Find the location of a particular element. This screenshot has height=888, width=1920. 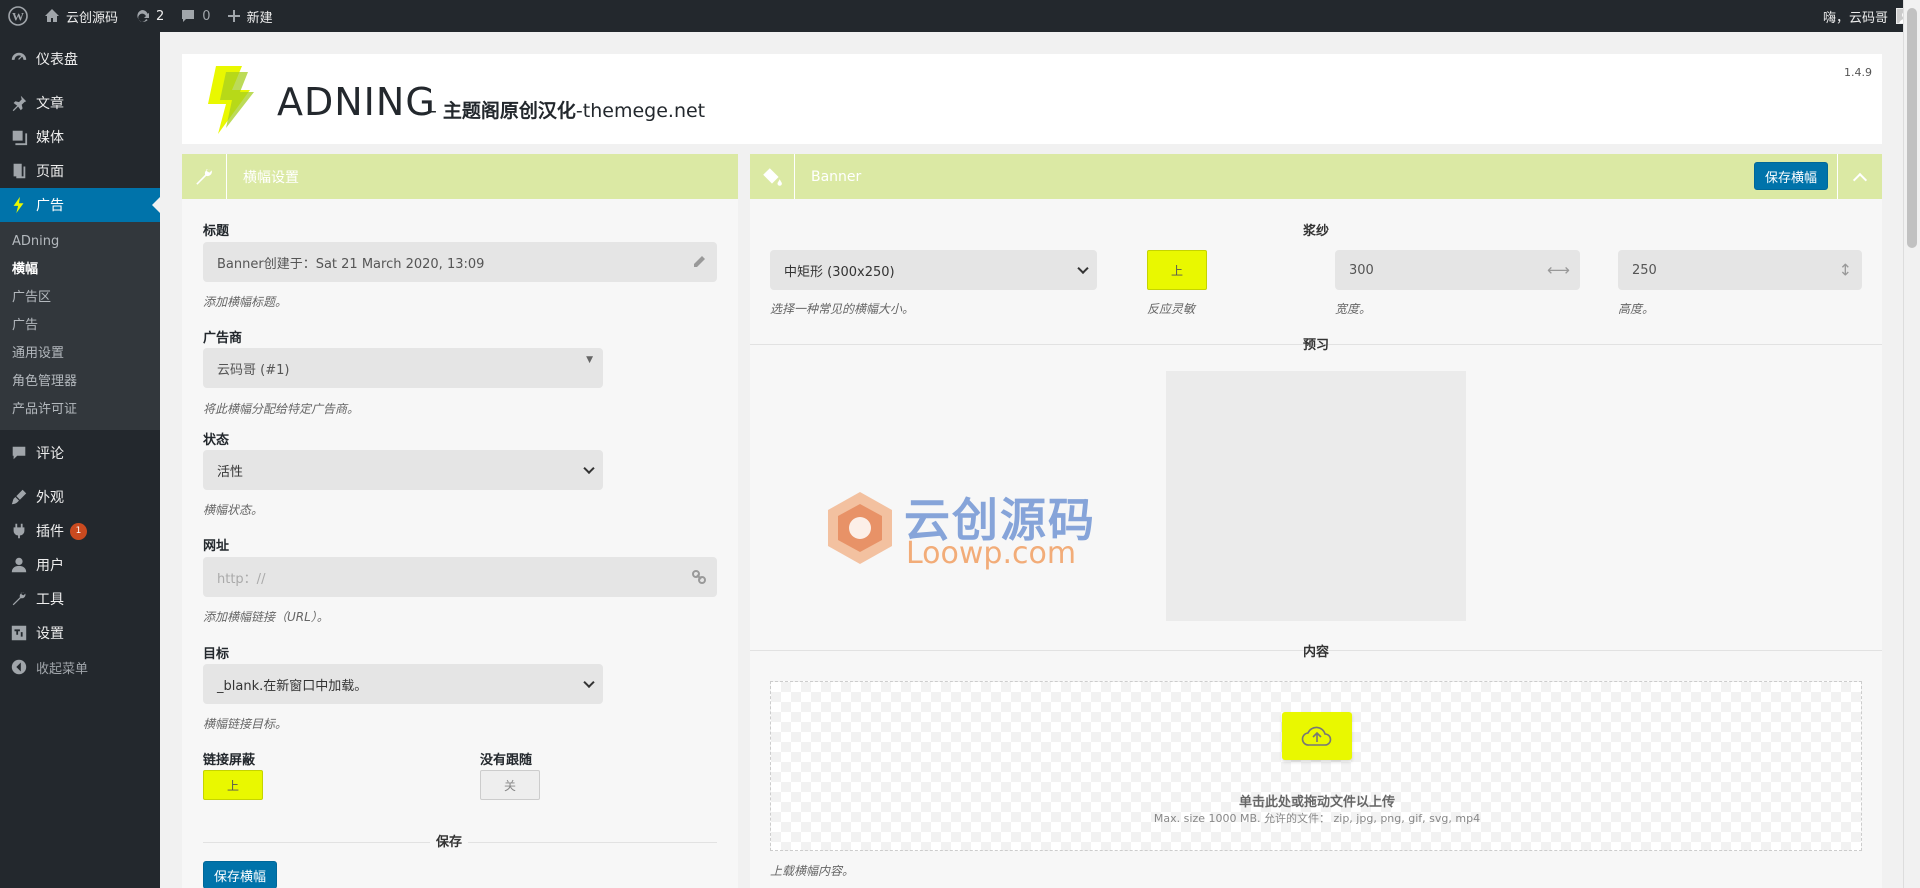

preview-section-title: 预习 is located at coordinates (1315, 345).